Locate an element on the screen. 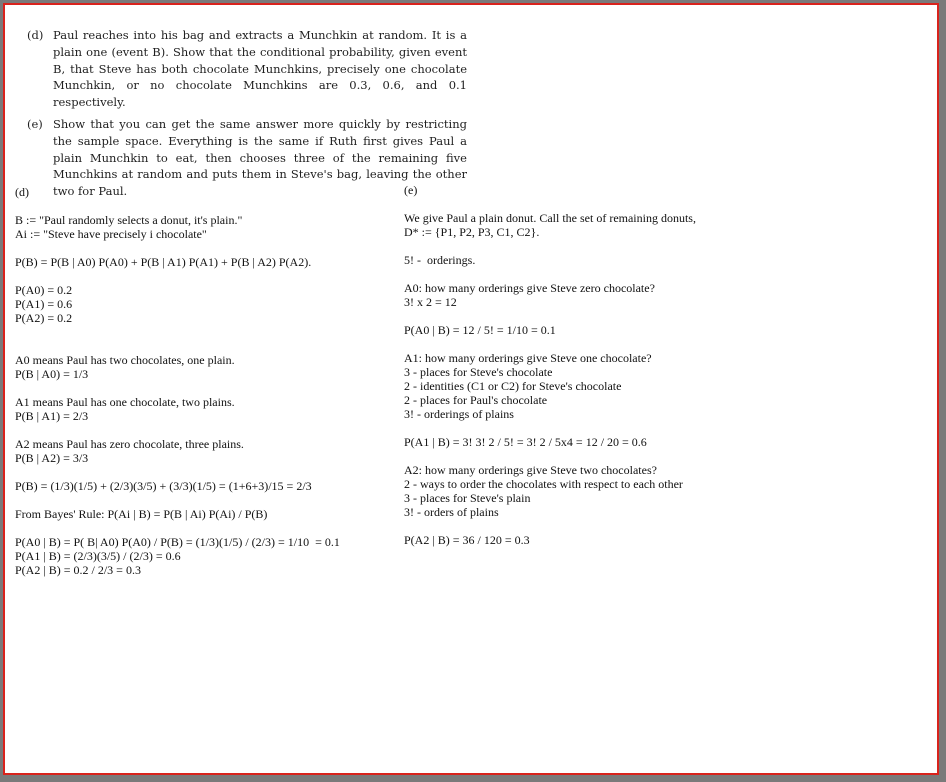 The height and width of the screenshot is (782, 946). posterior-a2: P(A2 | B) = 0.2 / 2/3 = 0.3 is located at coordinates (78, 570).